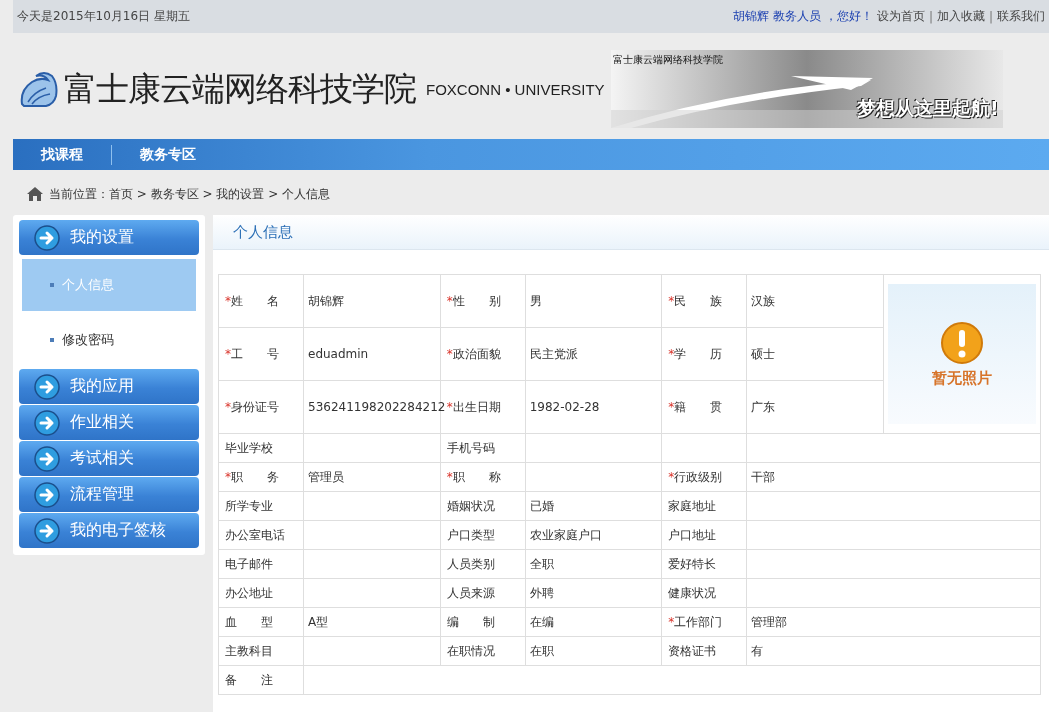 This screenshot has height=712, width=1049. I want to click on field-value: 汉族, so click(763, 300).